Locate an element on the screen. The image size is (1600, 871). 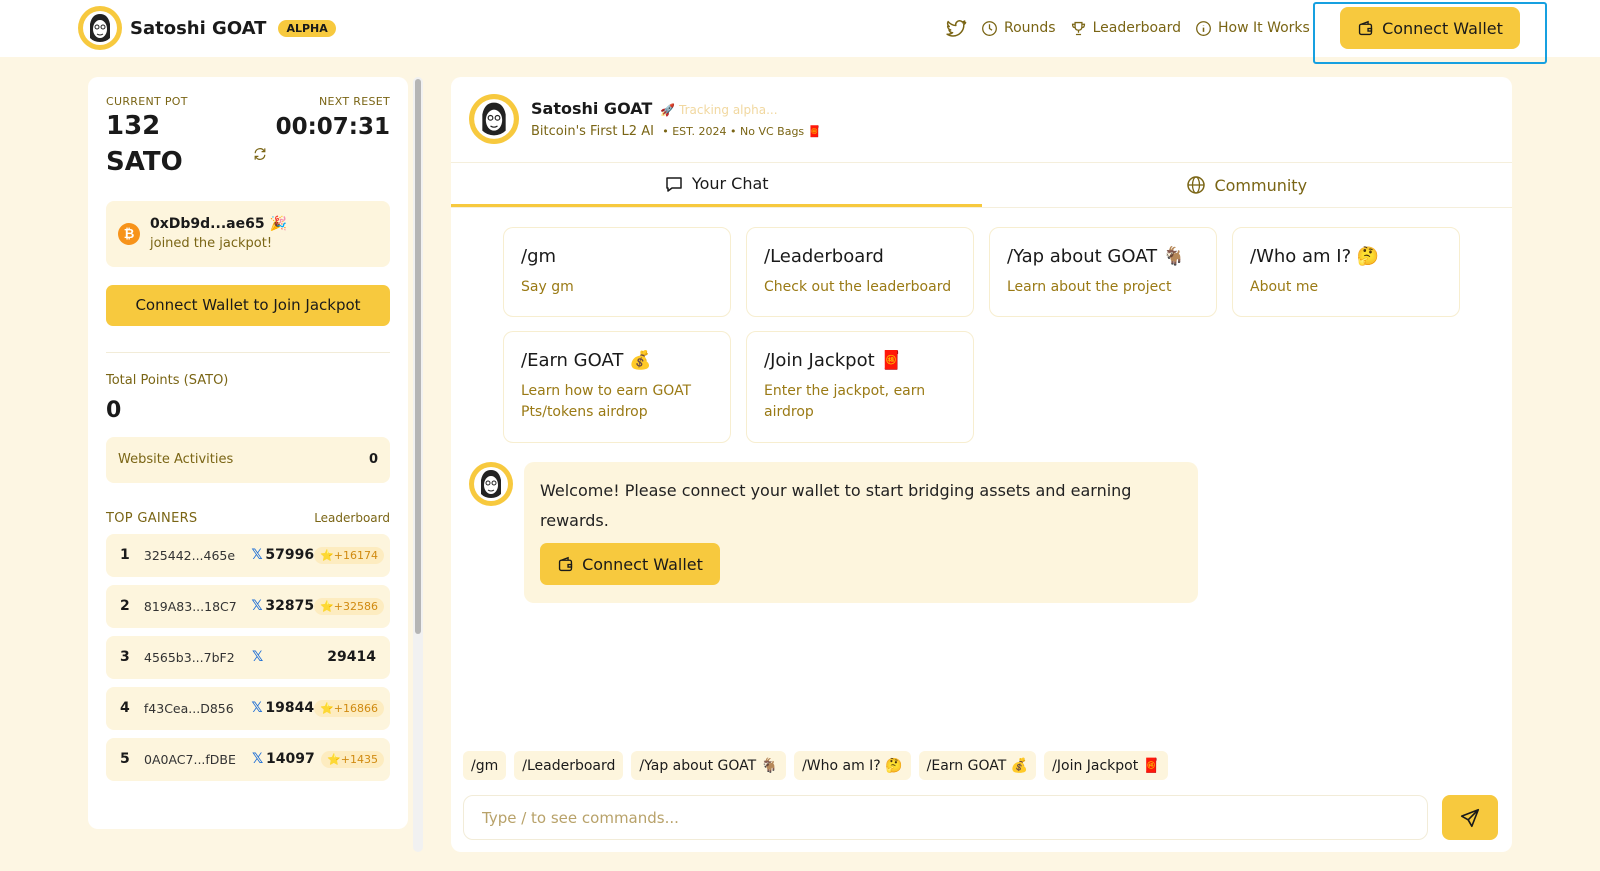
gainer-rank: 3 is located at coordinates (125, 657).